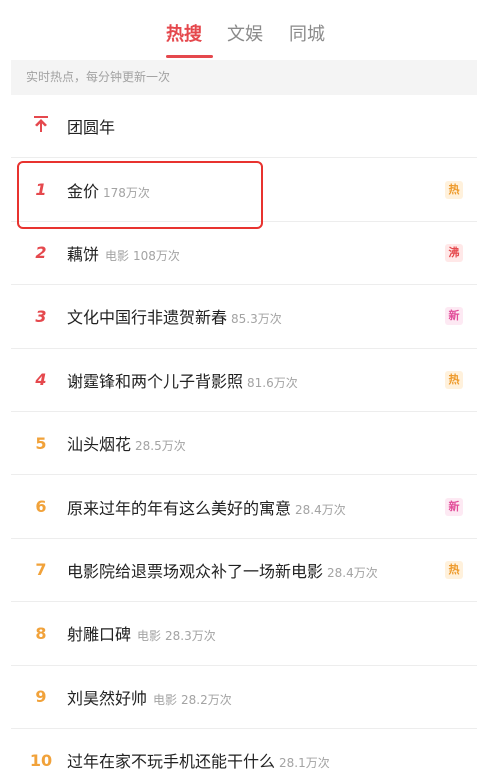 This screenshot has width=488, height=780. I want to click on rank-number: 10, so click(41, 760).